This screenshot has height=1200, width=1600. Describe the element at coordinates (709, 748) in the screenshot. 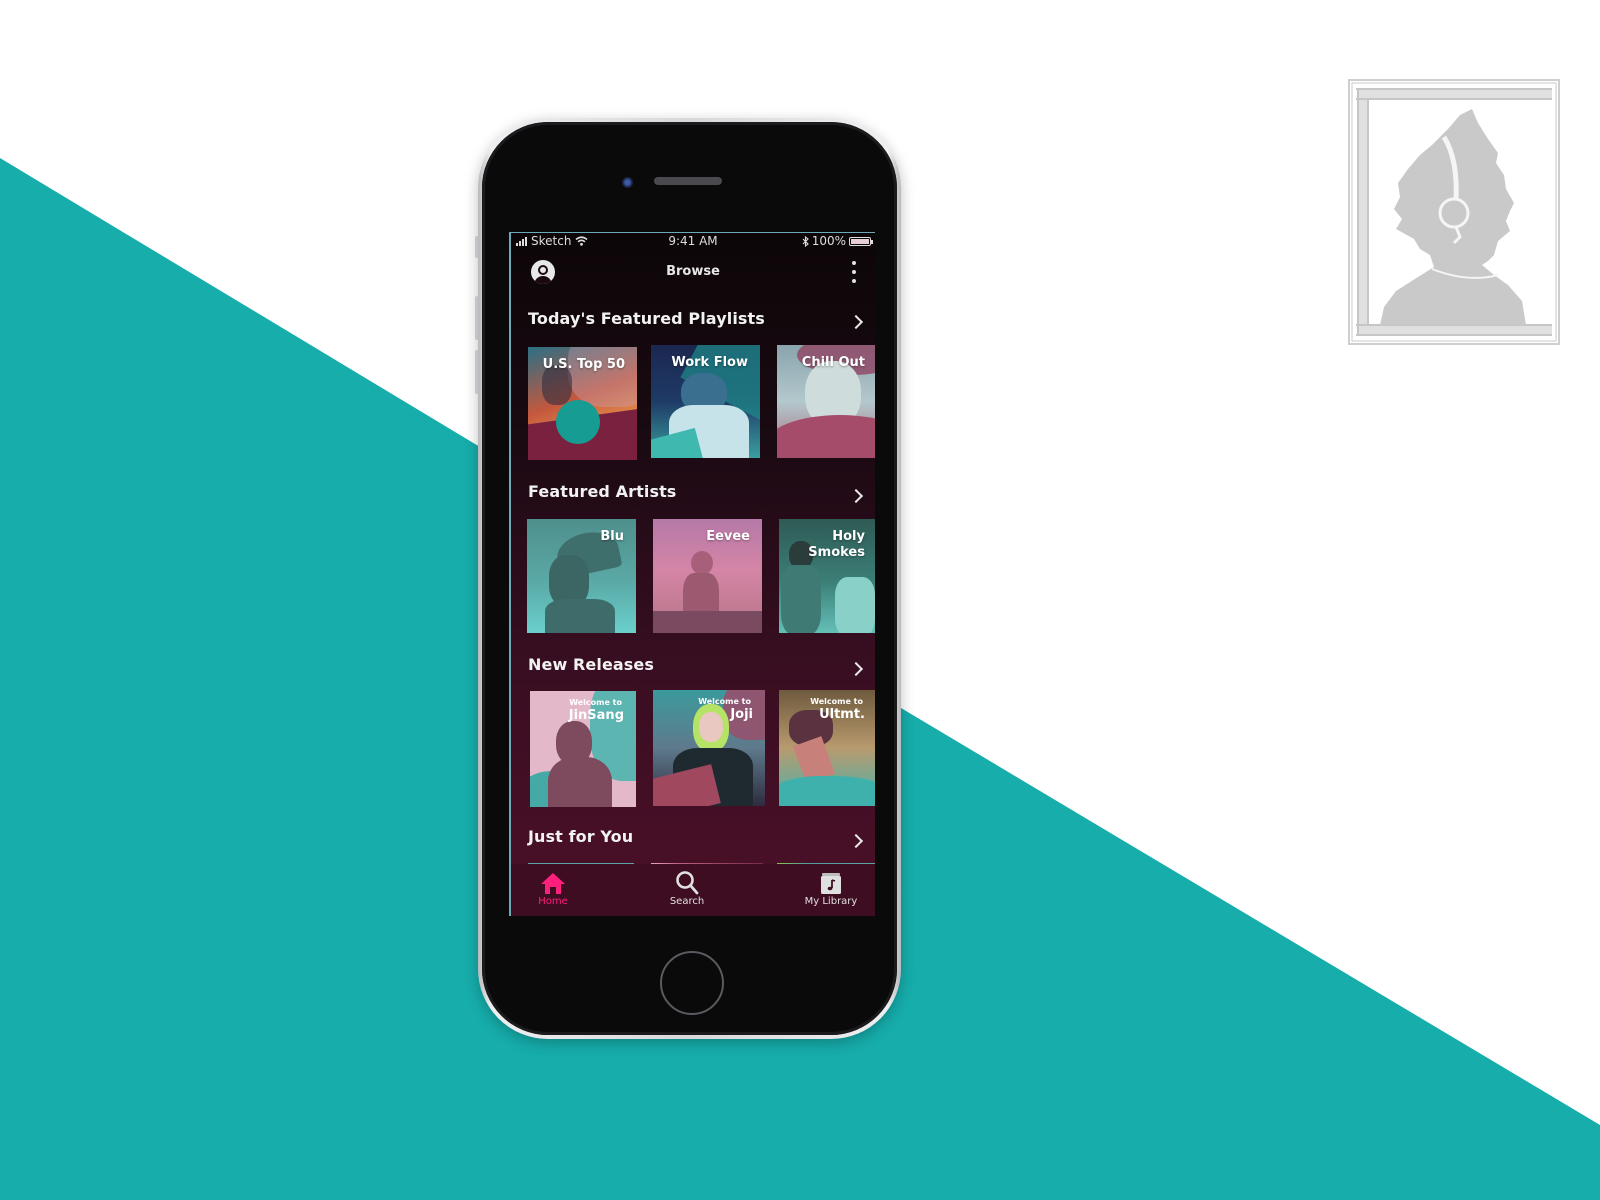

I see `release-tile-joji: Welcome to Joji` at that location.